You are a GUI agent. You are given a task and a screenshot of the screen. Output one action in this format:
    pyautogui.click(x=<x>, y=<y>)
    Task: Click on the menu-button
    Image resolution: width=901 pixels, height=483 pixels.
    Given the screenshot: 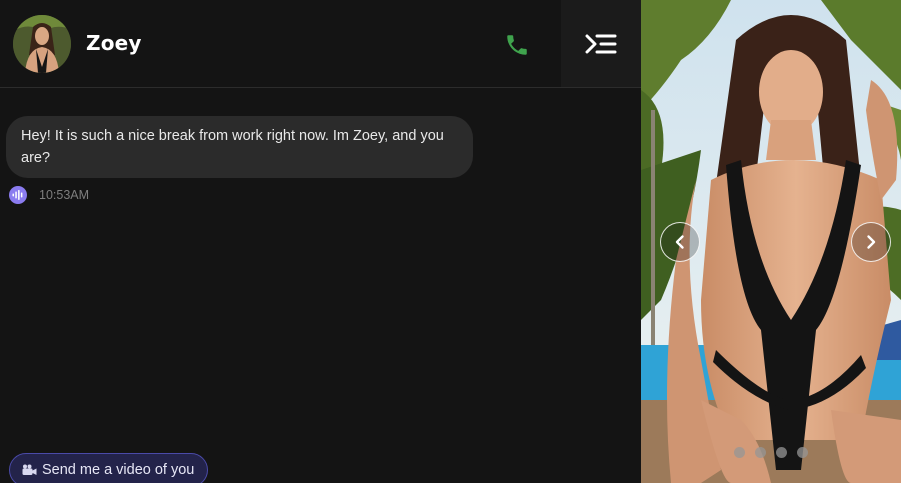 What is the action you would take?
    pyautogui.click(x=601, y=43)
    